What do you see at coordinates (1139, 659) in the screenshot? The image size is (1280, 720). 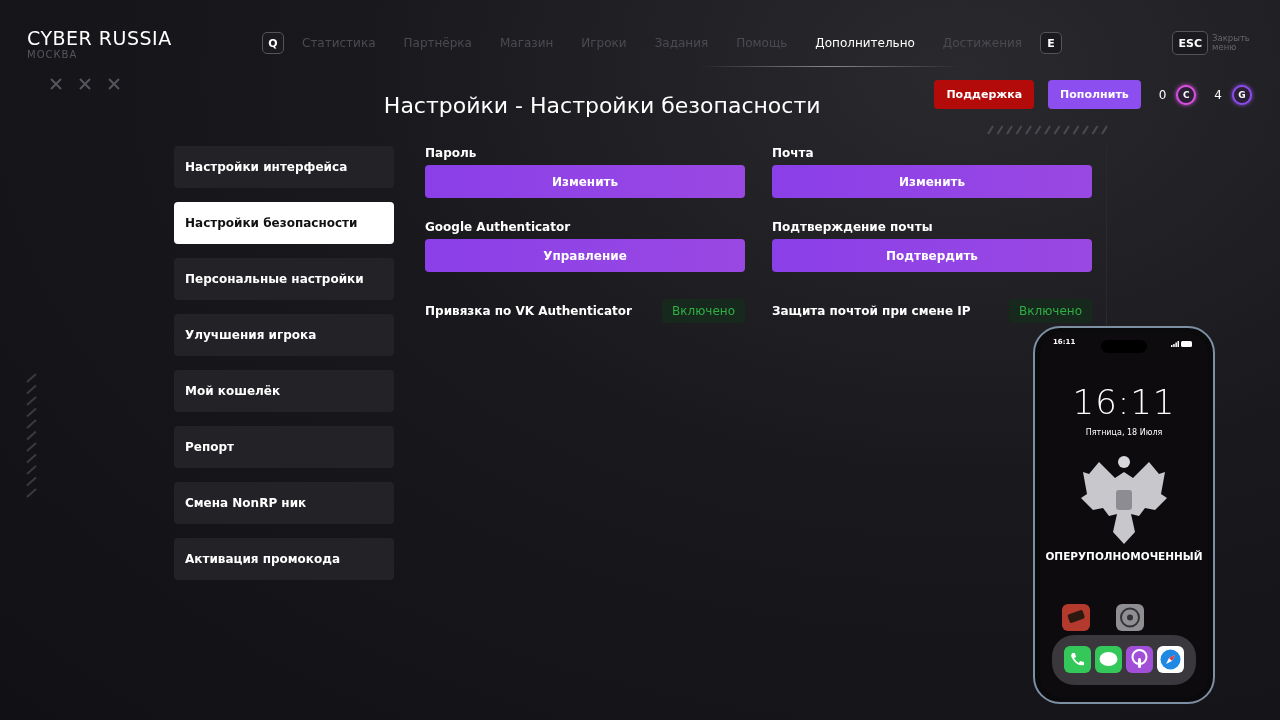 I see `podcasts-app-icon` at bounding box center [1139, 659].